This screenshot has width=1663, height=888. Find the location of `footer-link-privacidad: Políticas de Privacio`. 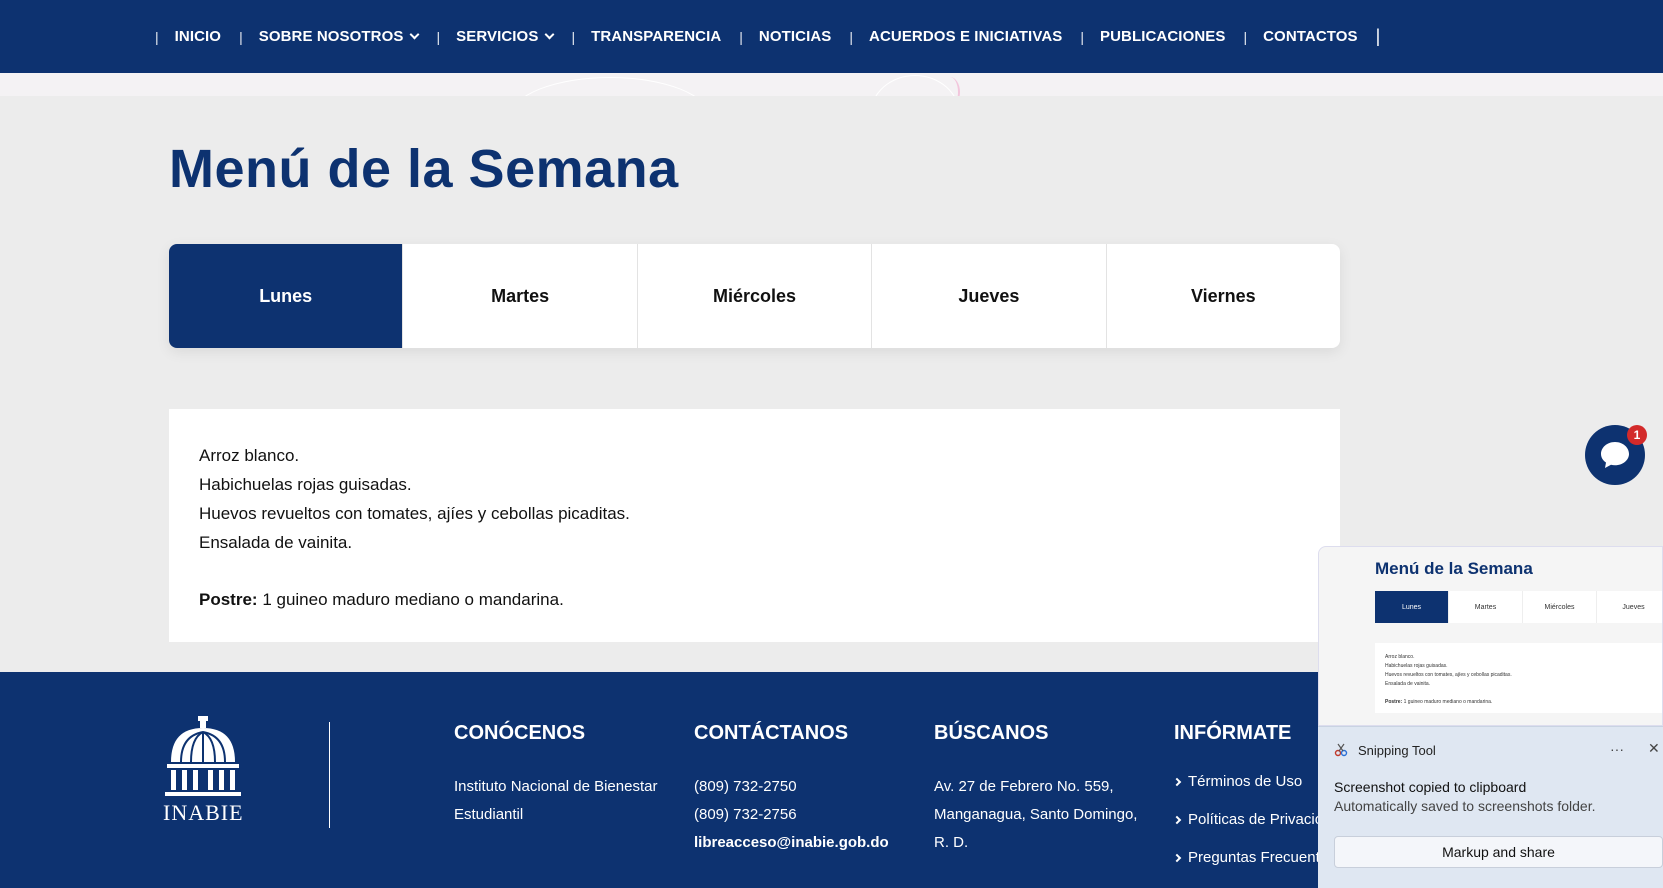

footer-link-privacidad: Políticas de Privacio is located at coordinates (1248, 820).